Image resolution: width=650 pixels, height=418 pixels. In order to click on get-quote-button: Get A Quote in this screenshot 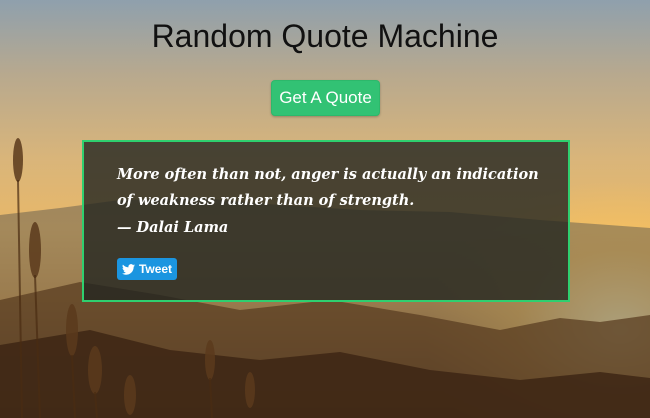, I will do `click(325, 98)`.